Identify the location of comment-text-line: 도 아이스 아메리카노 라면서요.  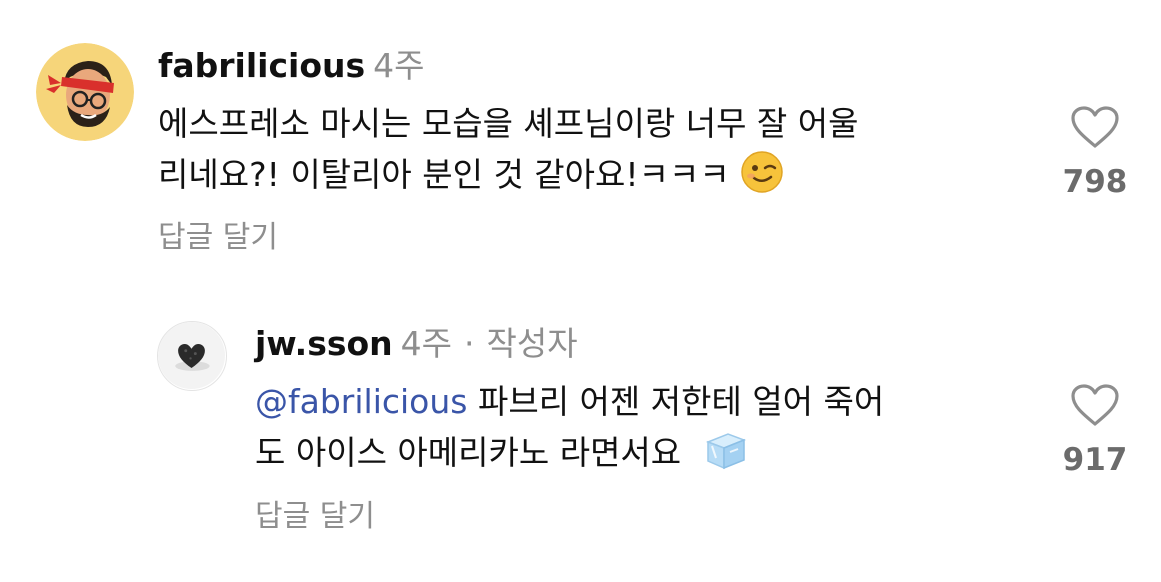
(569, 456).